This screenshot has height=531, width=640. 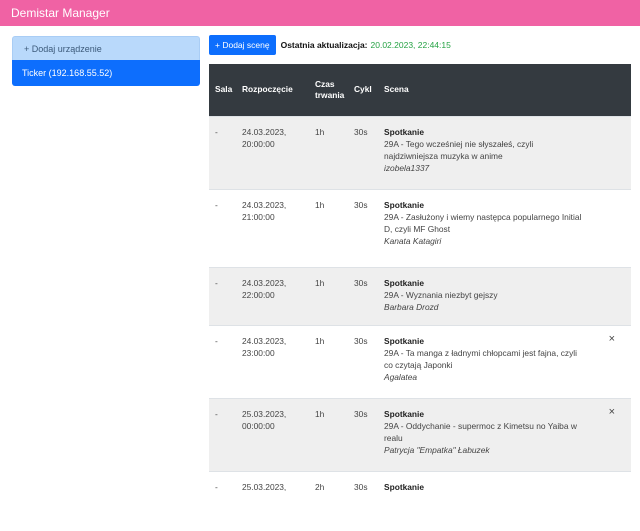 What do you see at coordinates (258, 143) in the screenshot?
I see `start-time: 20:00:00` at bounding box center [258, 143].